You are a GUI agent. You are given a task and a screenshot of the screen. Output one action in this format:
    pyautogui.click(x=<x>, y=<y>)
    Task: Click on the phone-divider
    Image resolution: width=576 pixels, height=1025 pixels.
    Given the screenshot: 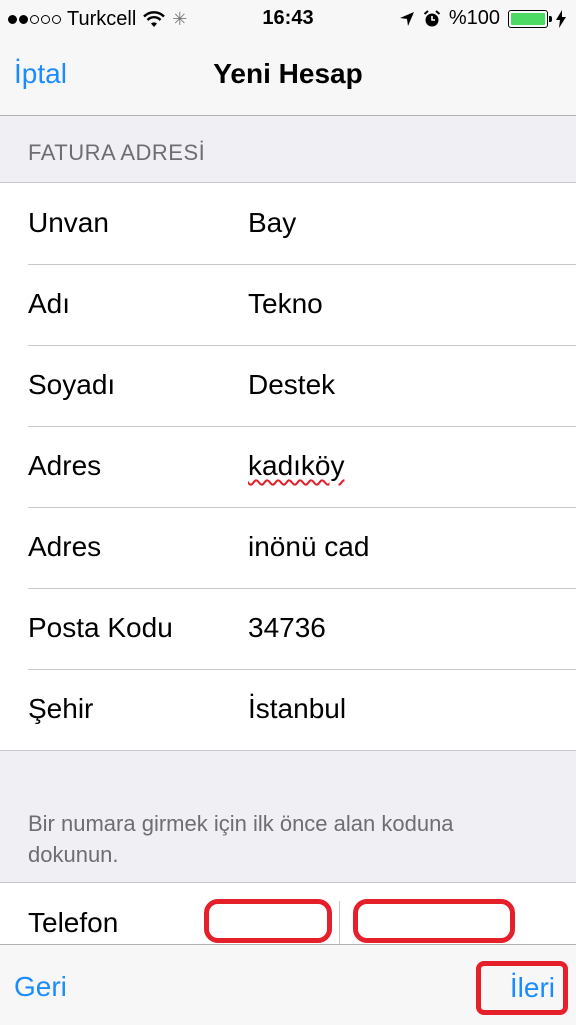 What is the action you would take?
    pyautogui.click(x=339, y=923)
    